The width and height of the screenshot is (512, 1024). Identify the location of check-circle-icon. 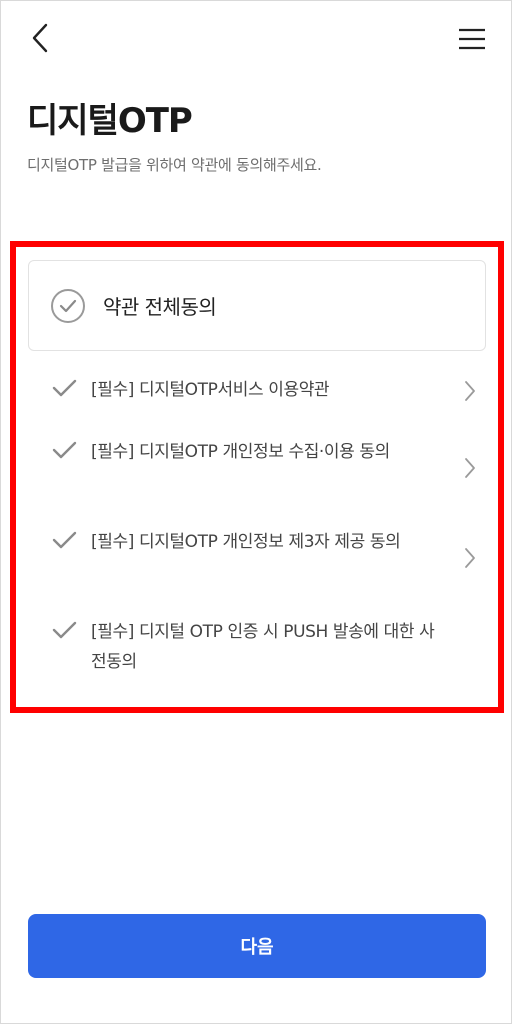
(68, 305).